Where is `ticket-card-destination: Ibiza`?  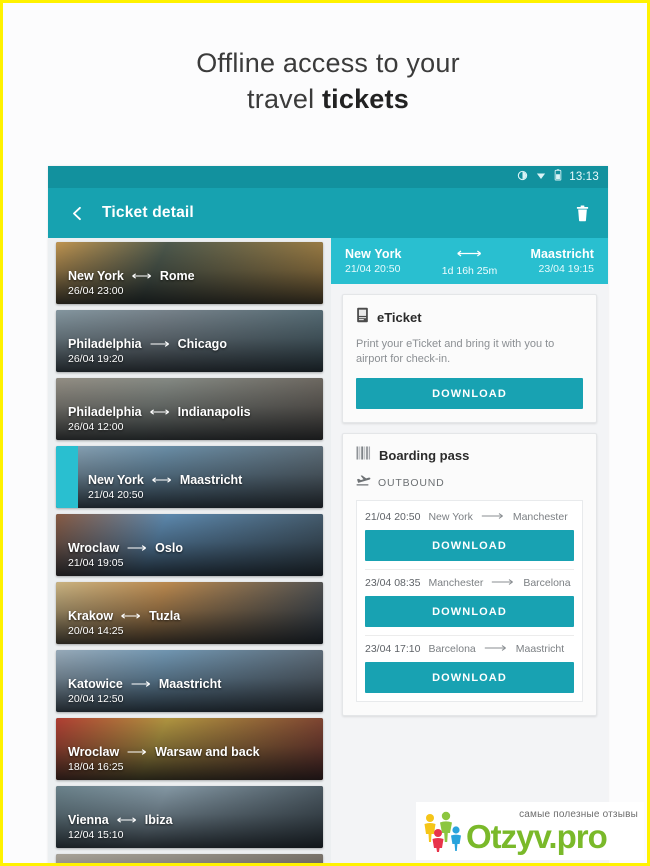 ticket-card-destination: Ibiza is located at coordinates (158, 820).